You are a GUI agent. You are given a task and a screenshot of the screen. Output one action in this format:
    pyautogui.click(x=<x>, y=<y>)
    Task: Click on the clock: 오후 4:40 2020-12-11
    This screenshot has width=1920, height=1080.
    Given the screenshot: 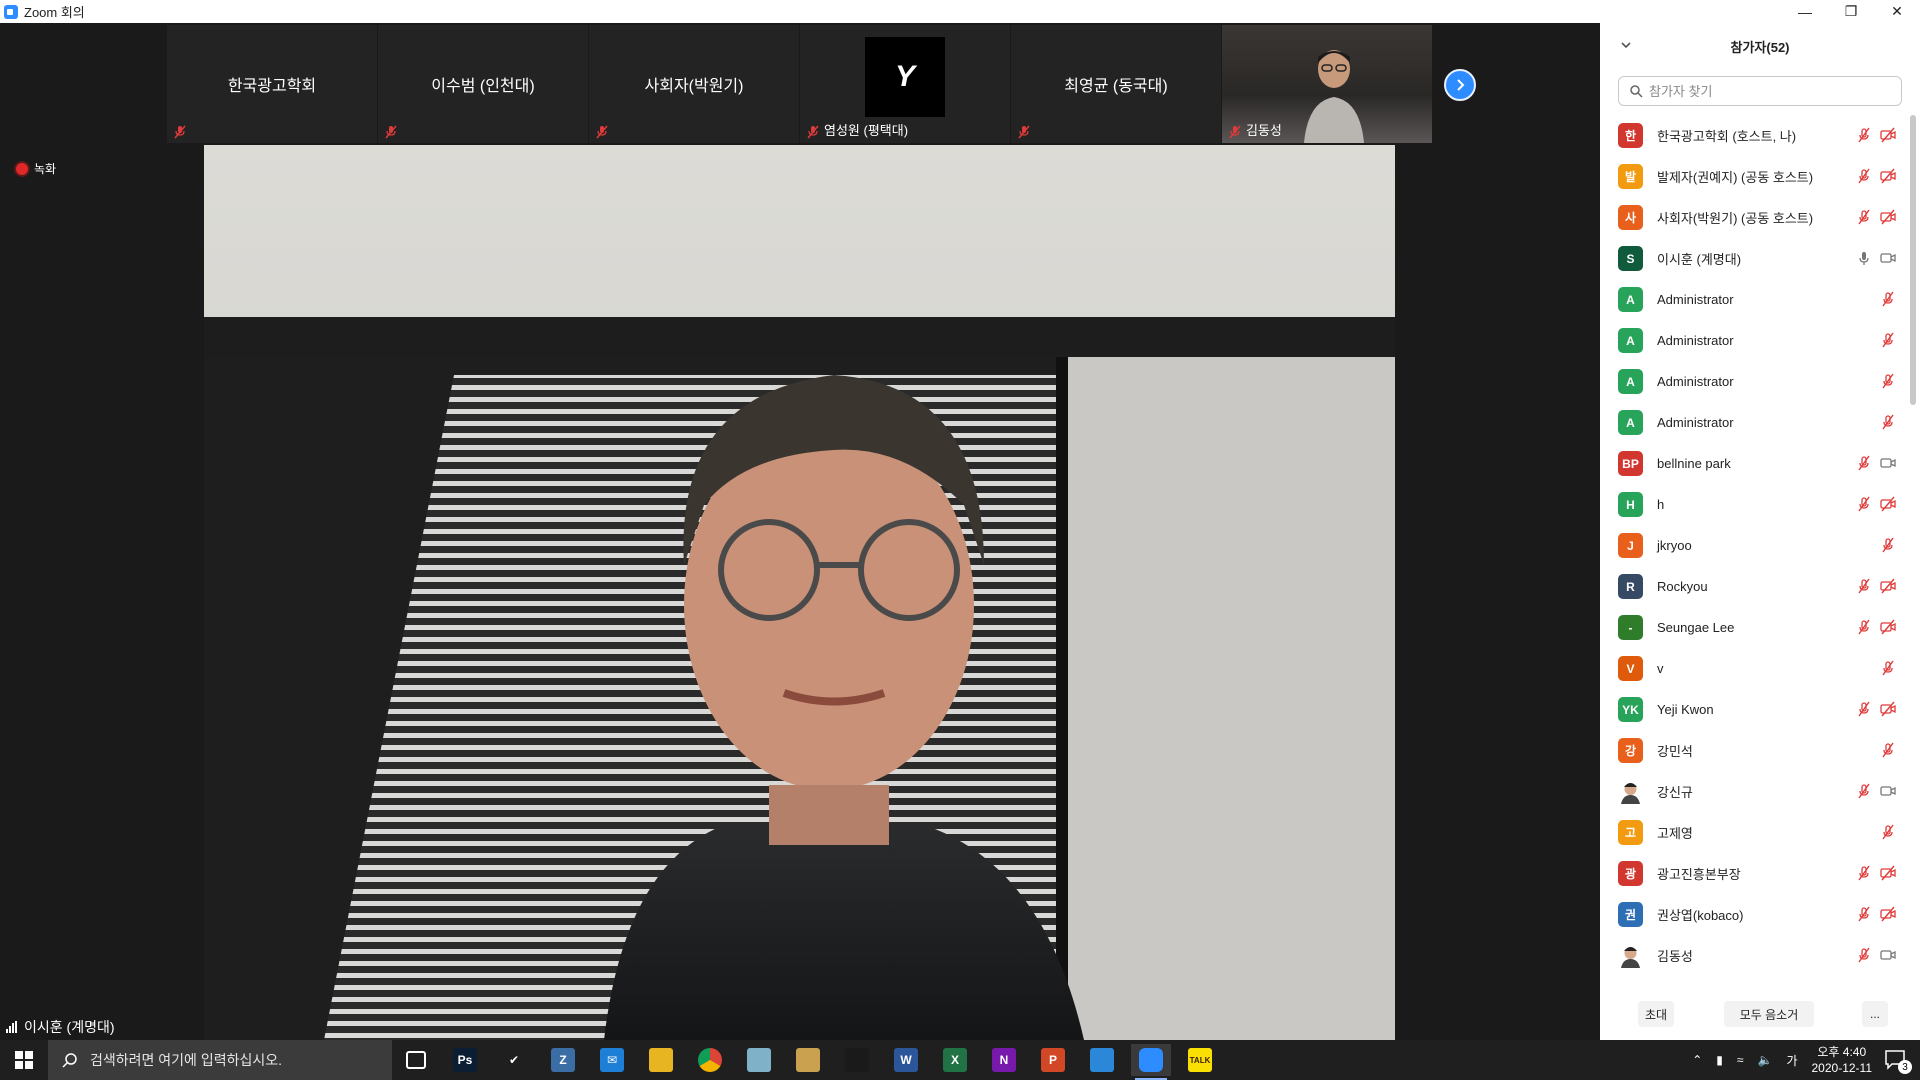 What is the action you would take?
    pyautogui.click(x=1842, y=1060)
    